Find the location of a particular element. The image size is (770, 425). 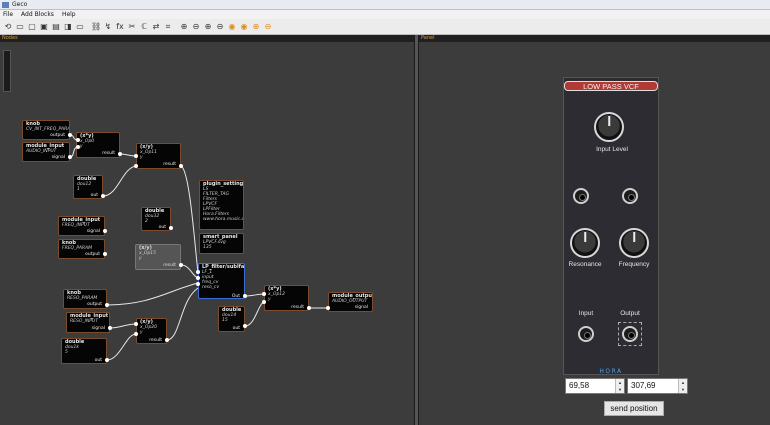

save-icon: ▣ is located at coordinates (44, 27).